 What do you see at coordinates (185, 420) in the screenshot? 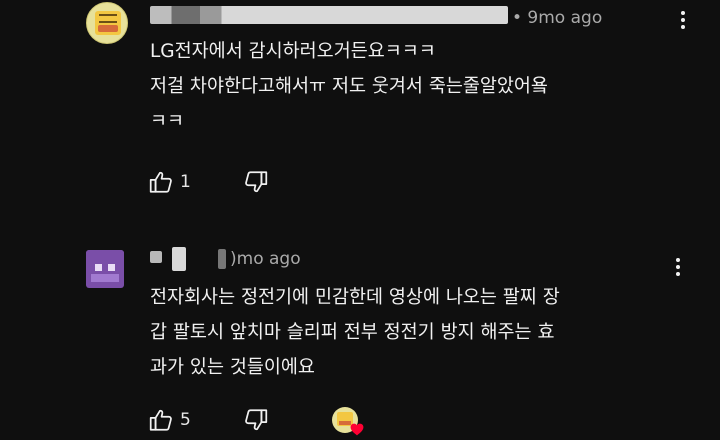
I see `like-count: 5` at bounding box center [185, 420].